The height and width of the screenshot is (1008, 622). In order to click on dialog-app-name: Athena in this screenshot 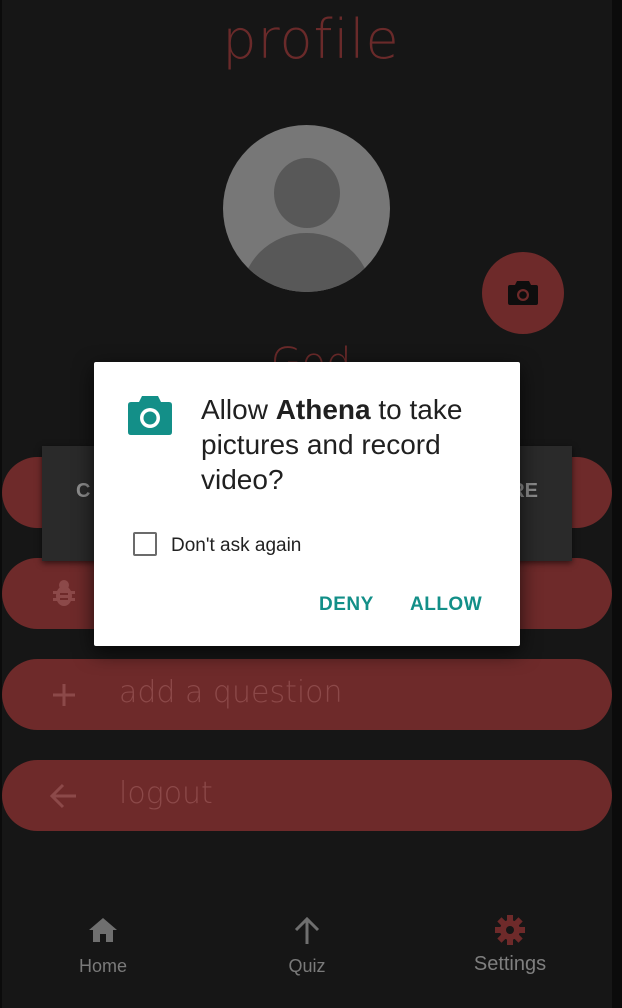, I will do `click(323, 409)`.